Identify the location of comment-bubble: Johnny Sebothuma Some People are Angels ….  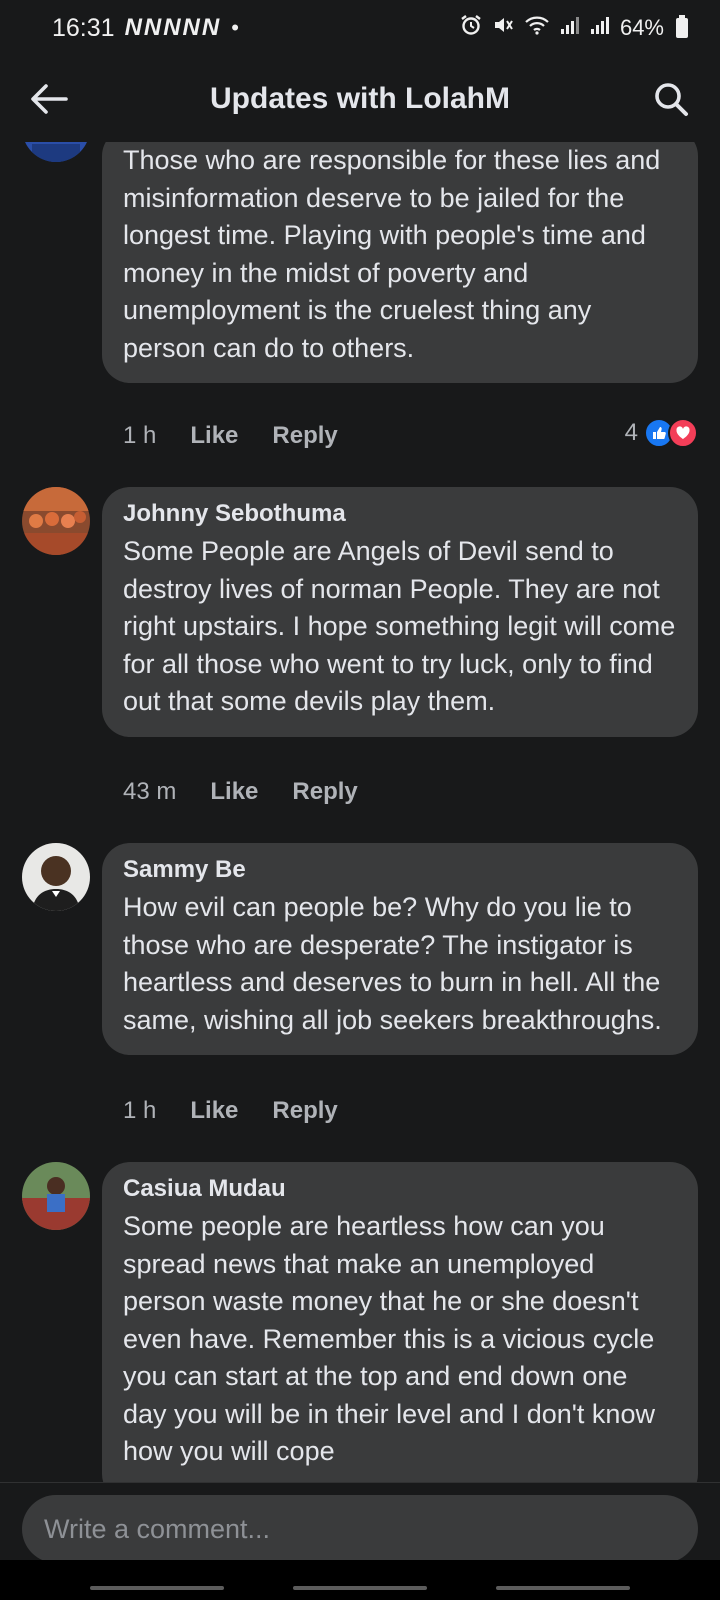
(400, 612).